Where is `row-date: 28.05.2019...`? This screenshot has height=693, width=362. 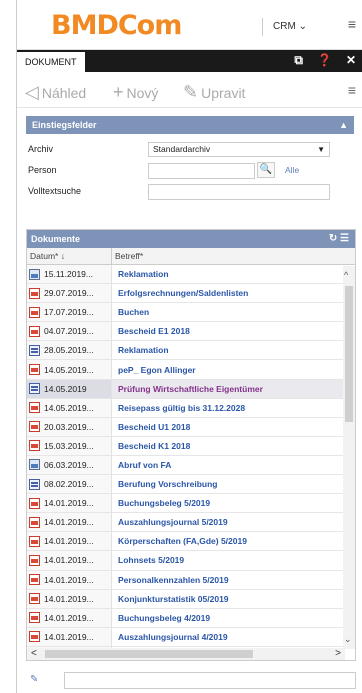
row-date: 28.05.2019... is located at coordinates (69, 350).